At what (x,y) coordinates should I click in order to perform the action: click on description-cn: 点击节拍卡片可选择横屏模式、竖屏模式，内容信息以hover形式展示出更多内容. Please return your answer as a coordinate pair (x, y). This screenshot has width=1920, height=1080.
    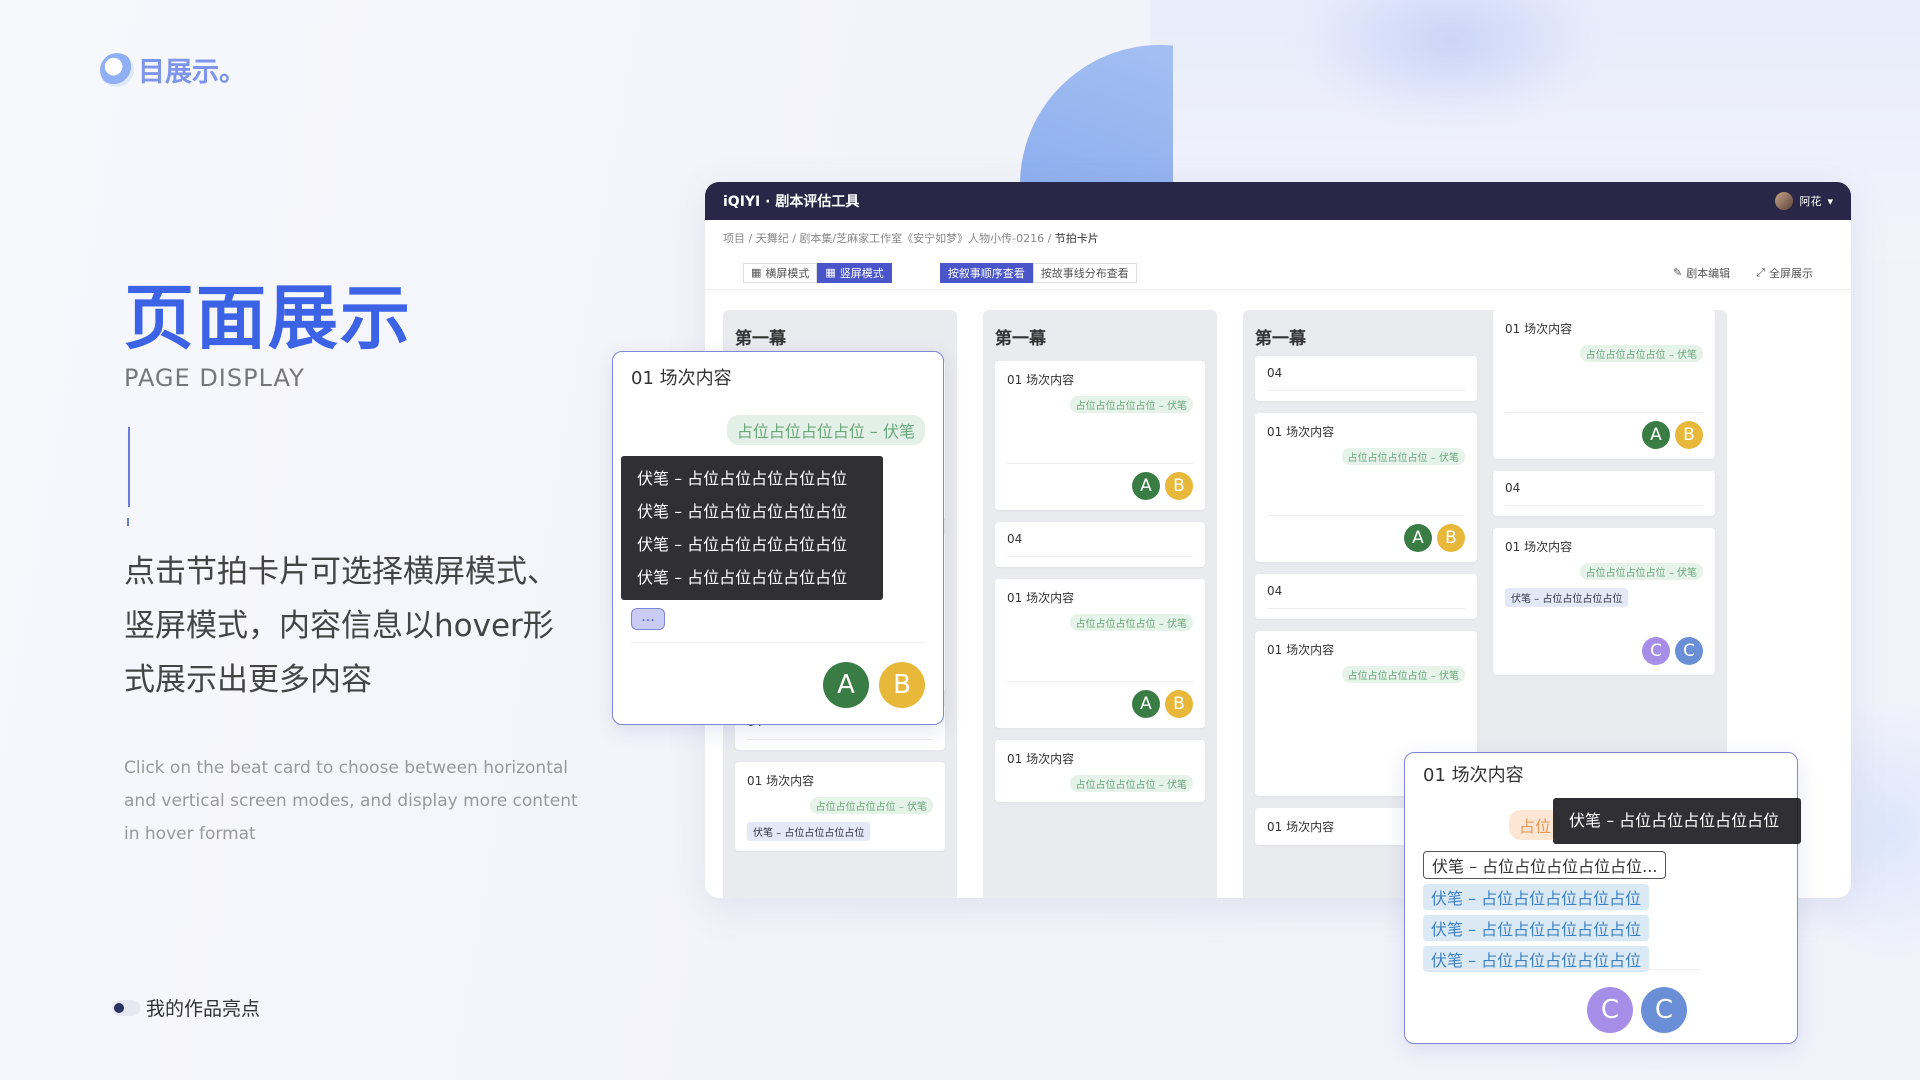
    Looking at the image, I should click on (341, 626).